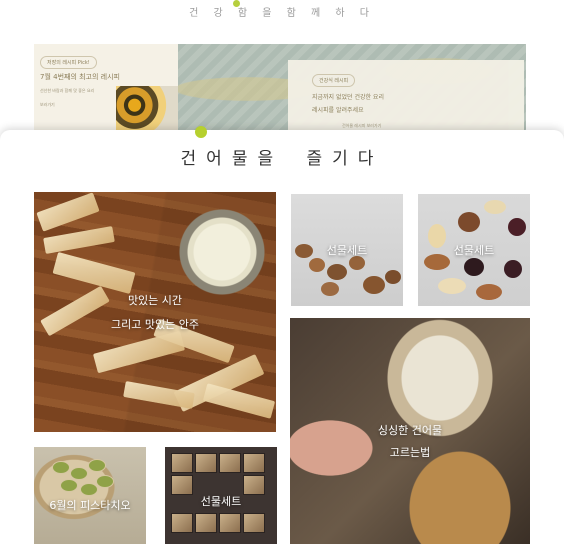  I want to click on promo-more-link: 보러가기, so click(47, 105).